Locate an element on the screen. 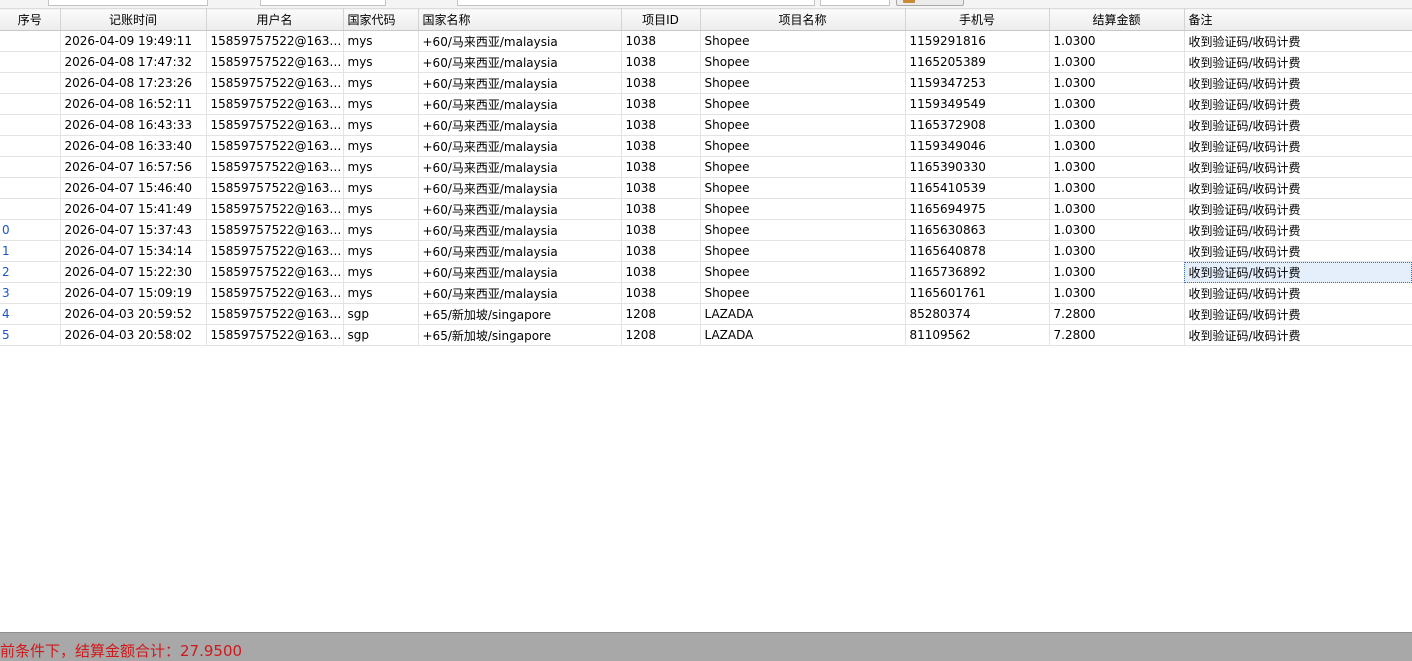  col-header-project-id: 项目ID is located at coordinates (661, 19).